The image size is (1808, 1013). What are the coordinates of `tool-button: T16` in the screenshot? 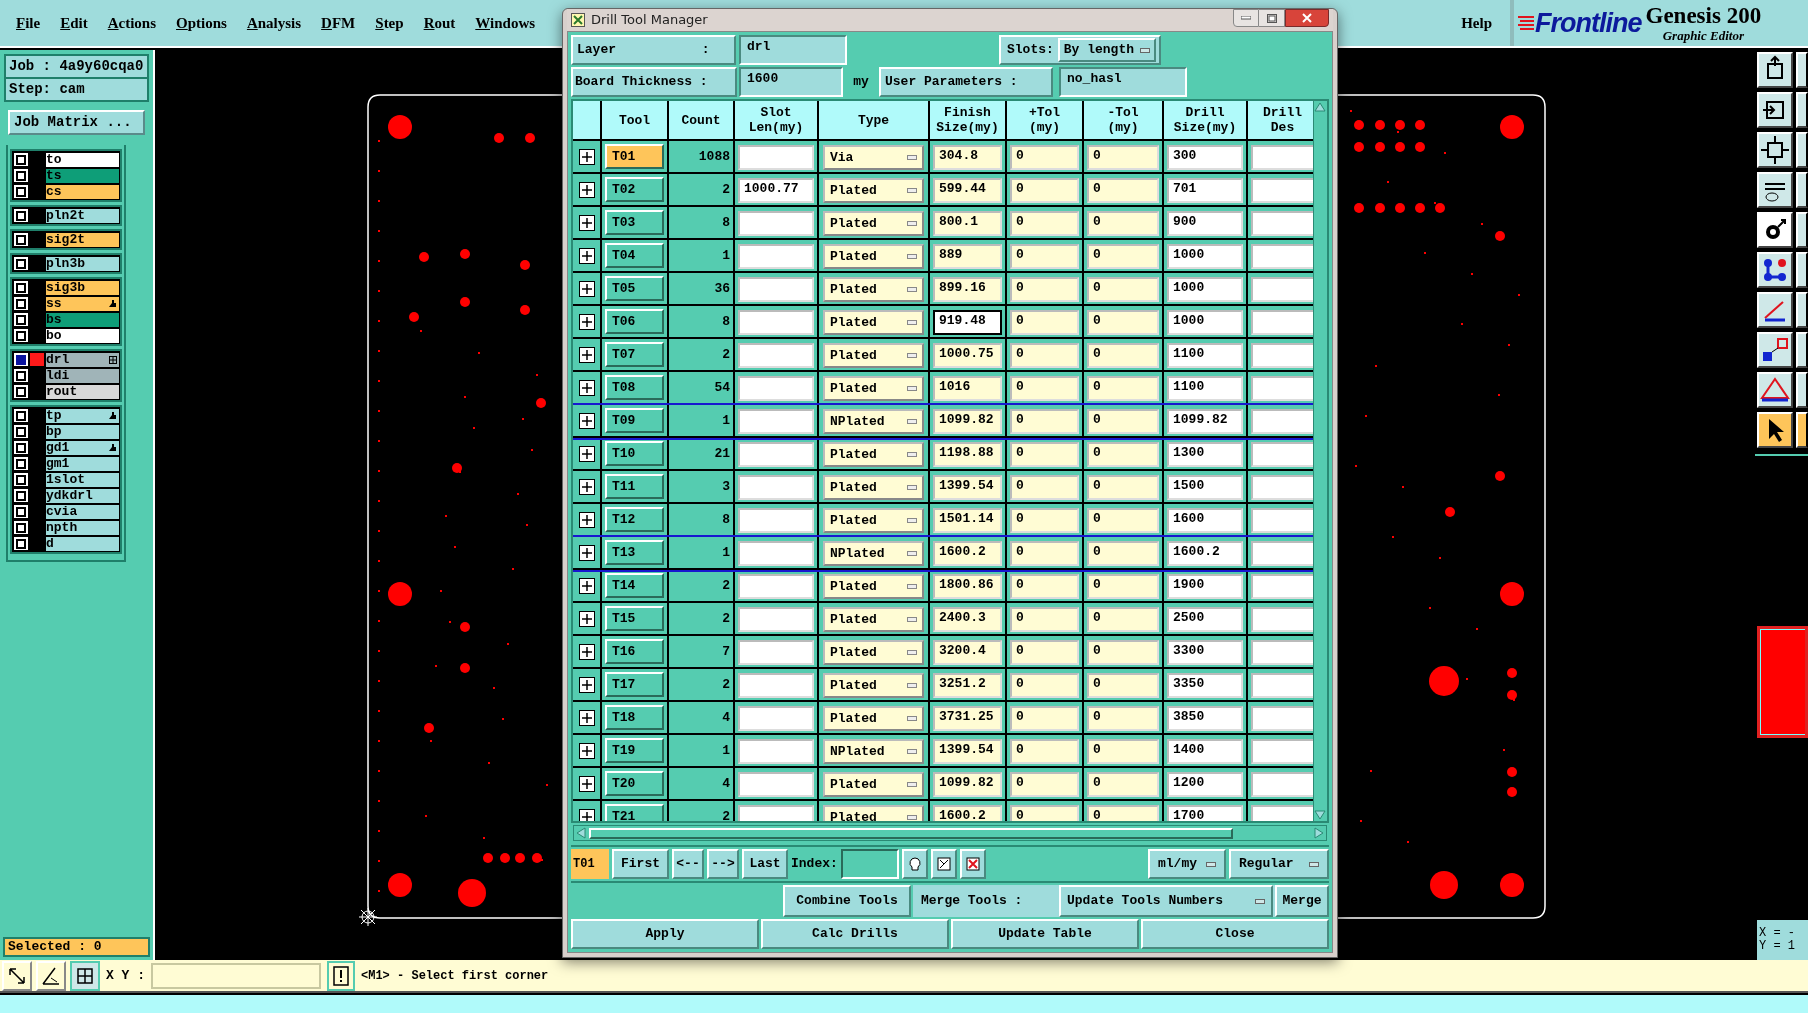 It's located at (634, 651).